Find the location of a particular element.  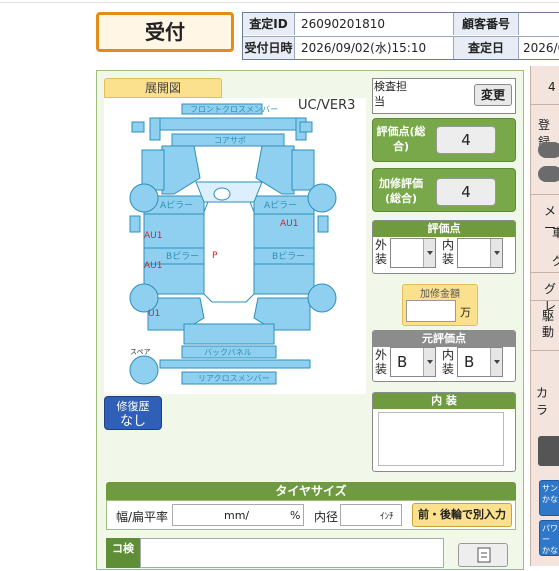

rating-header: 評価点 is located at coordinates (444, 229).